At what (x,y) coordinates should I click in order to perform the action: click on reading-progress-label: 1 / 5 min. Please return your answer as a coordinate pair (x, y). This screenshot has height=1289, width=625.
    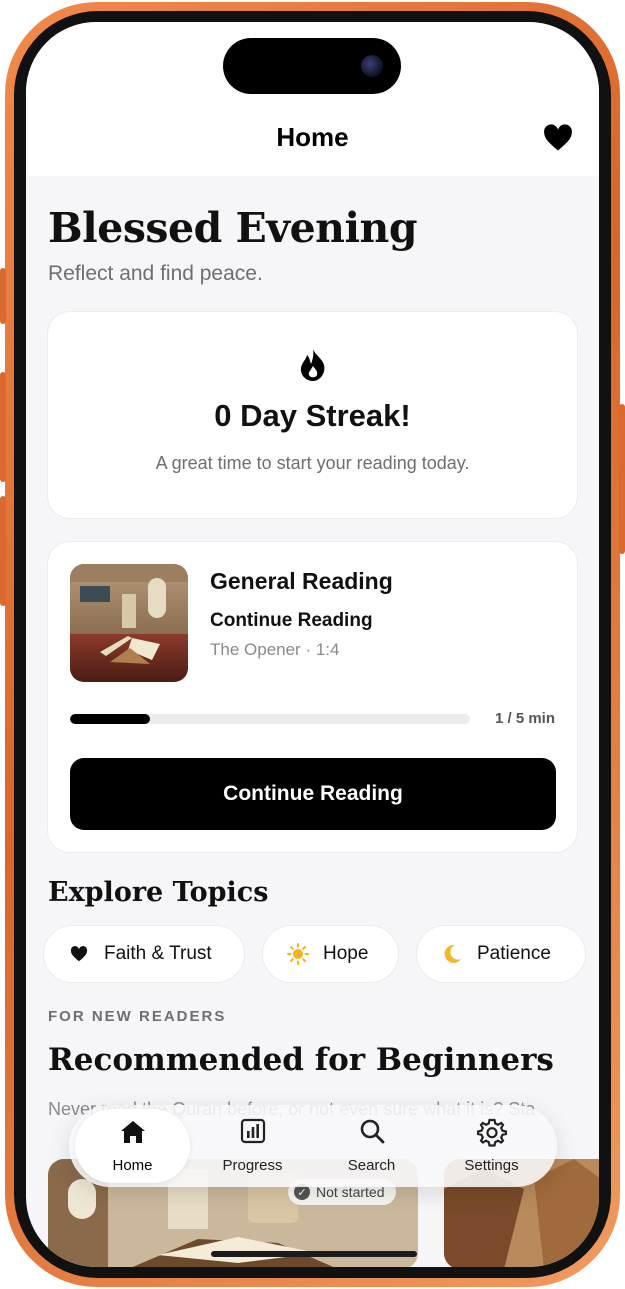
    Looking at the image, I should click on (524, 718).